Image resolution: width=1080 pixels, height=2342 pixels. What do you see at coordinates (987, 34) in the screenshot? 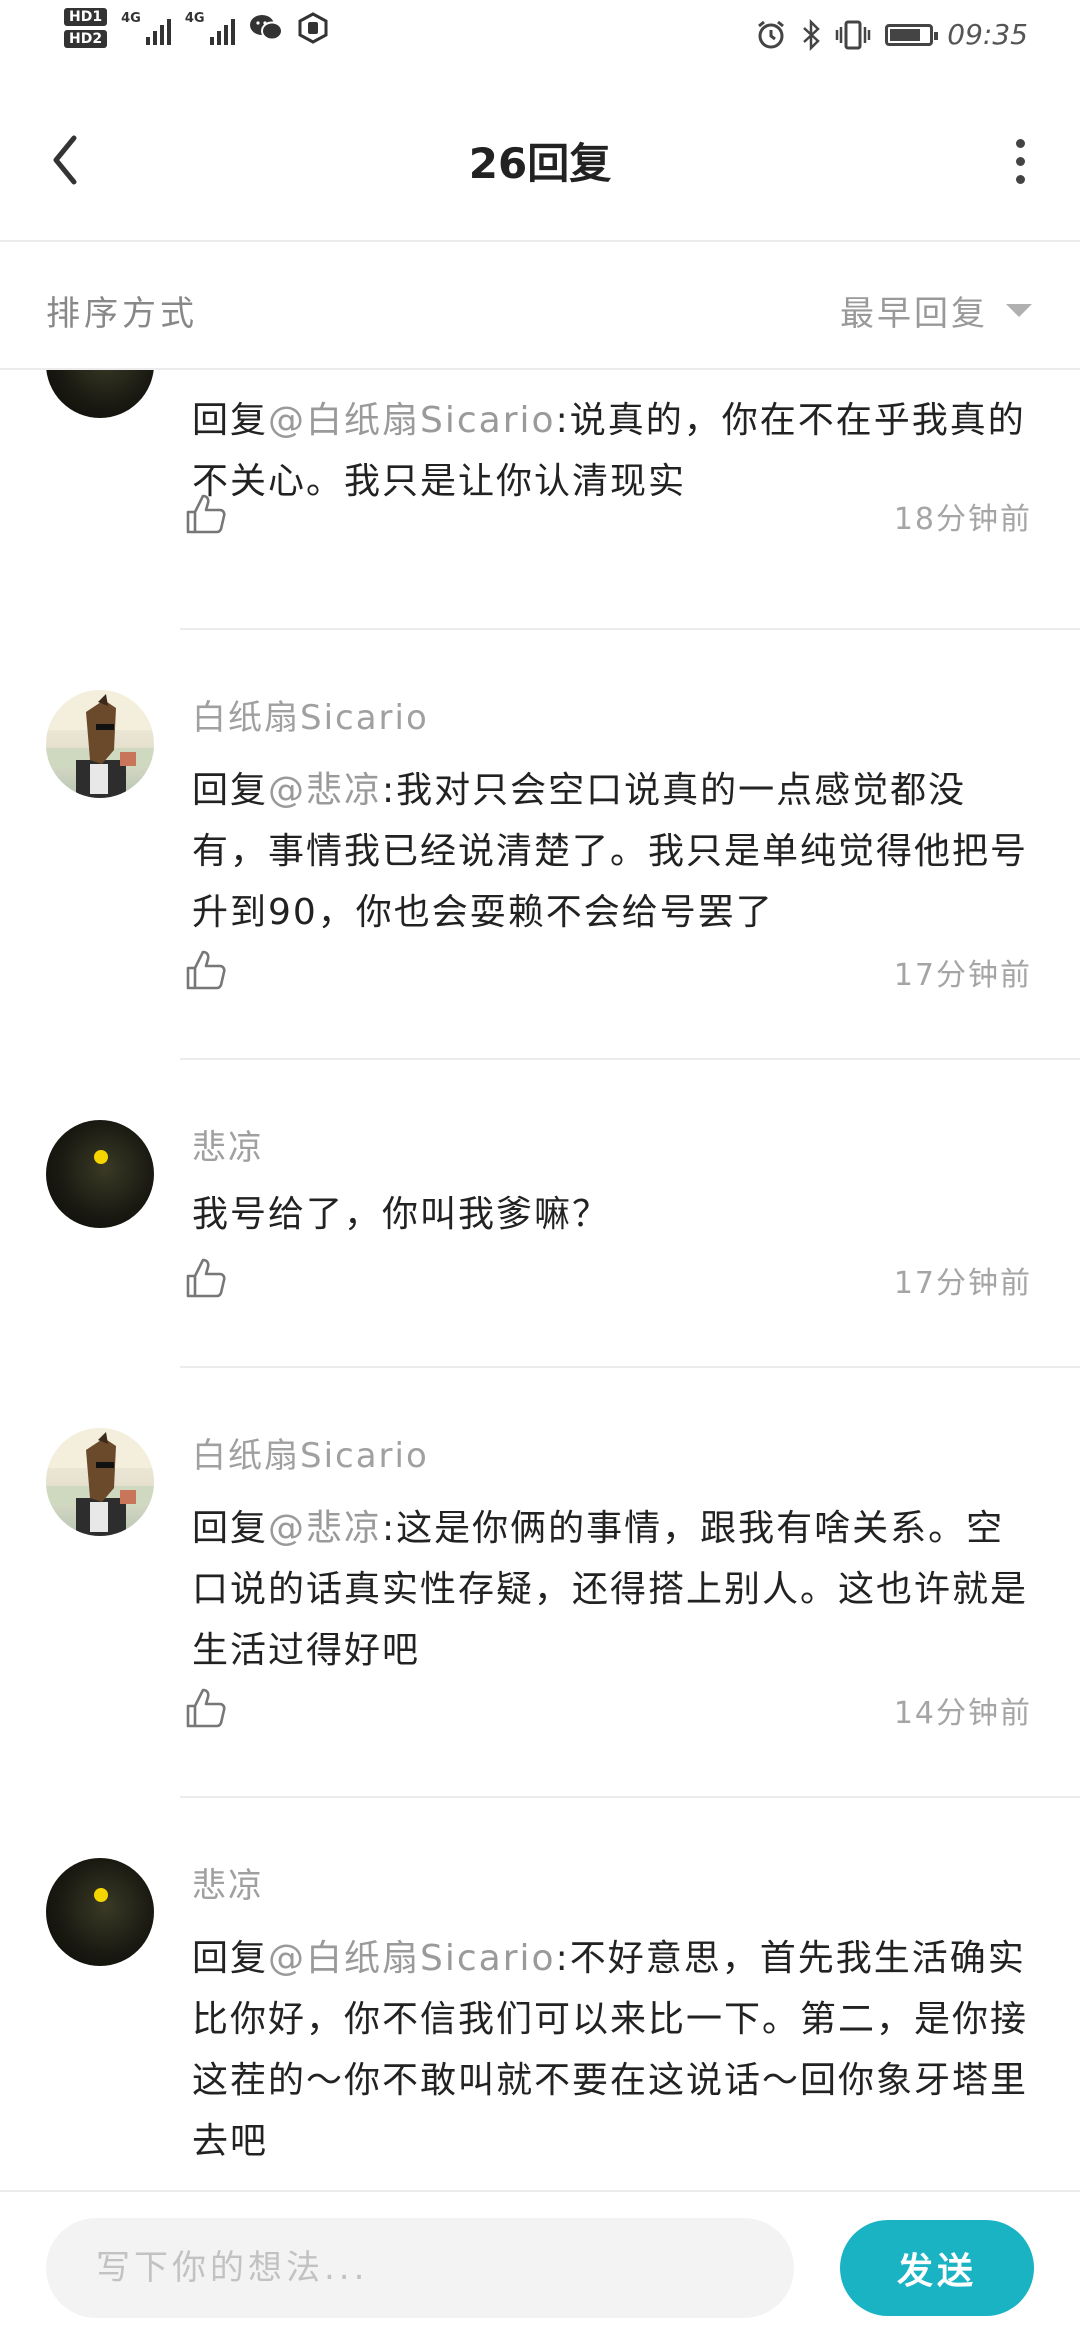
I see `status-time: 09:35` at bounding box center [987, 34].